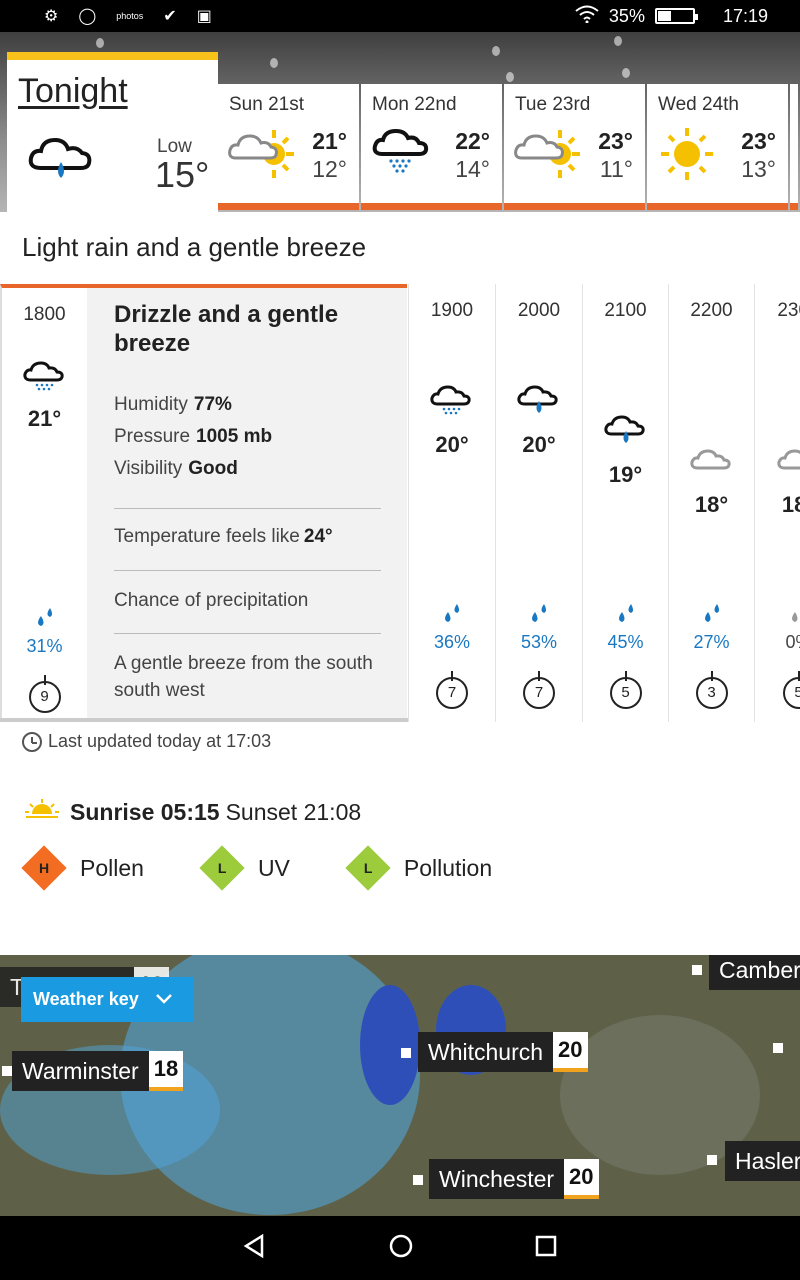 The image size is (800, 1280). Describe the element at coordinates (539, 444) in the screenshot. I see `hour-temperature: 20°` at that location.